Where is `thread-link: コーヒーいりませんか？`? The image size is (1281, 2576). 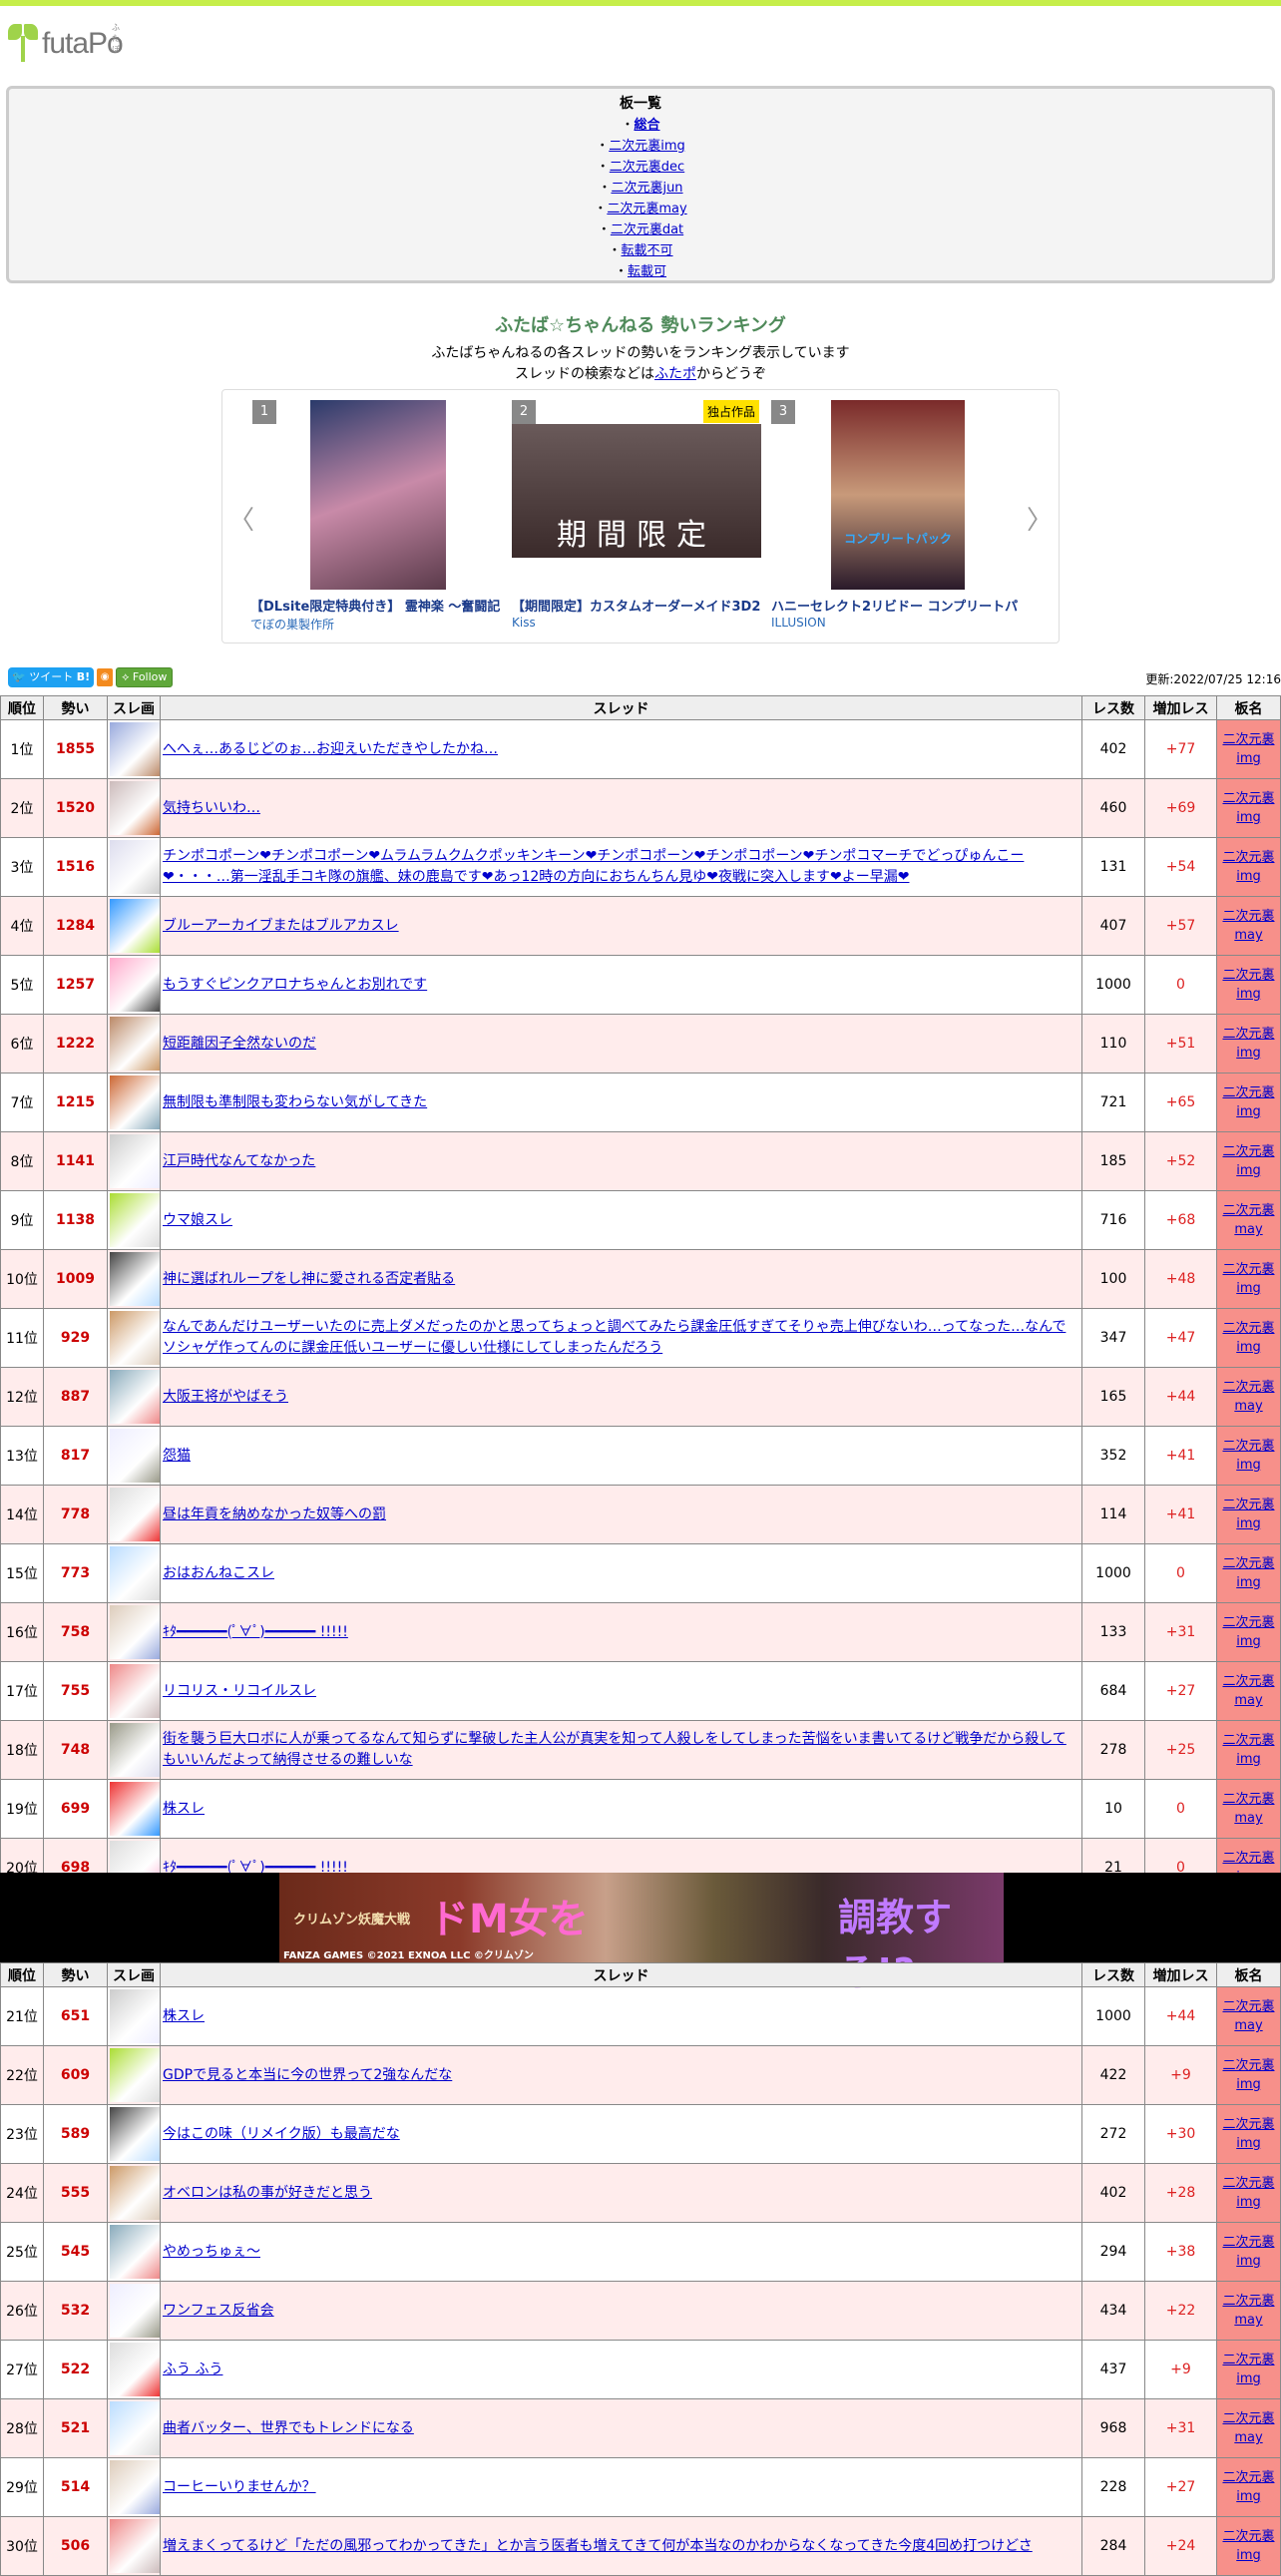 thread-link: コーヒーいりませんか？ is located at coordinates (239, 2487).